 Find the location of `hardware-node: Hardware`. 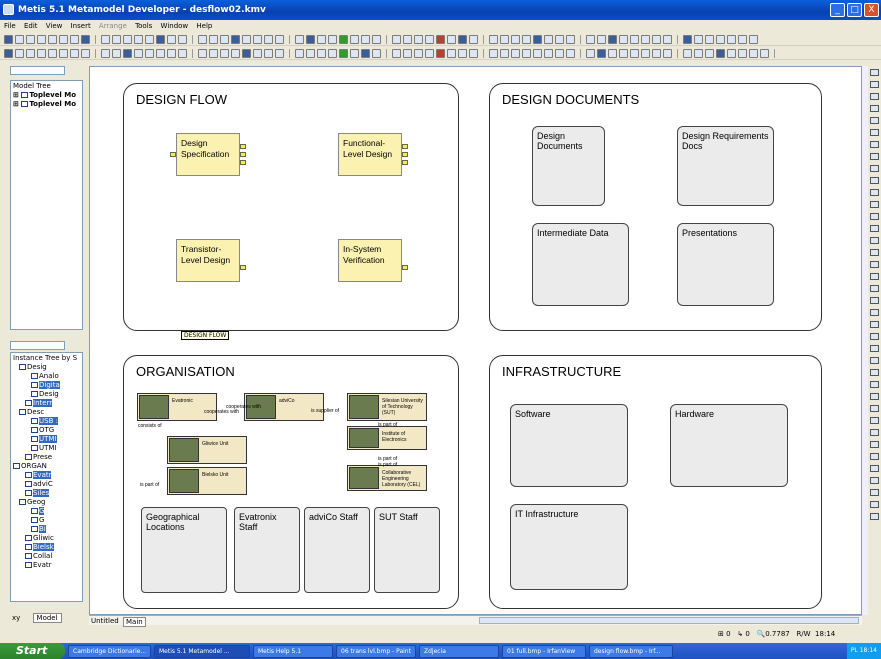

hardware-node: Hardware is located at coordinates (729, 445).